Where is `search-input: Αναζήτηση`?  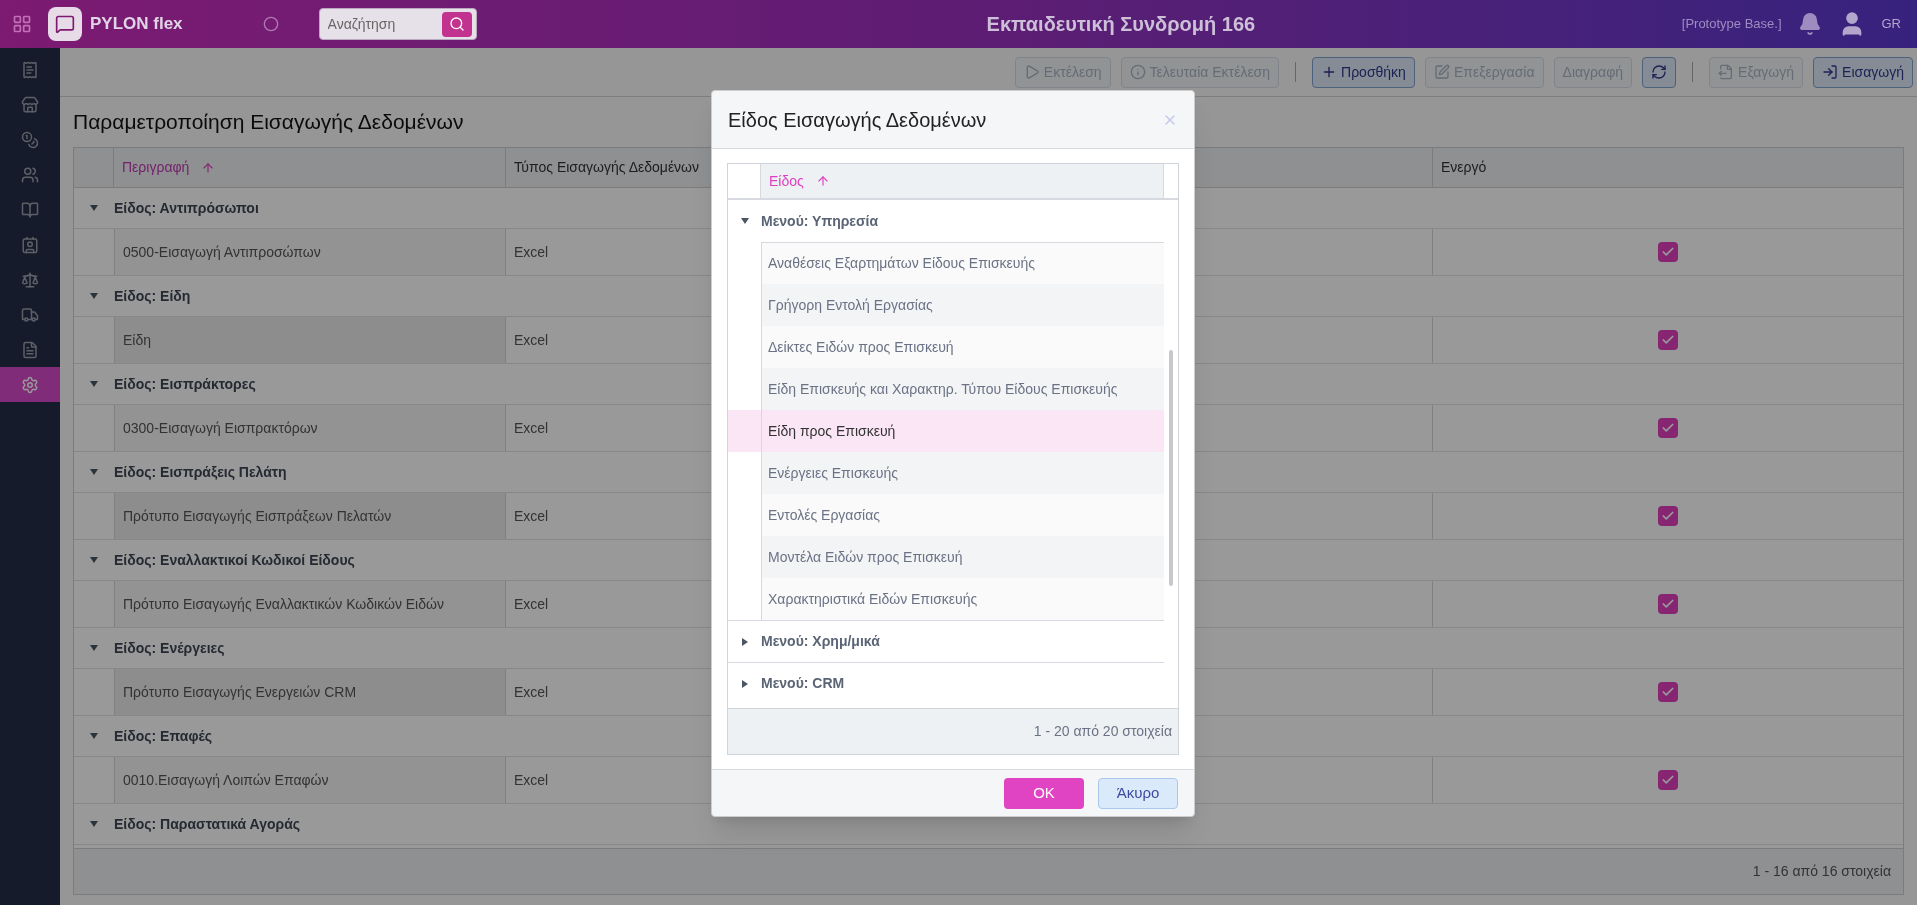
search-input: Αναζήτηση is located at coordinates (384, 24).